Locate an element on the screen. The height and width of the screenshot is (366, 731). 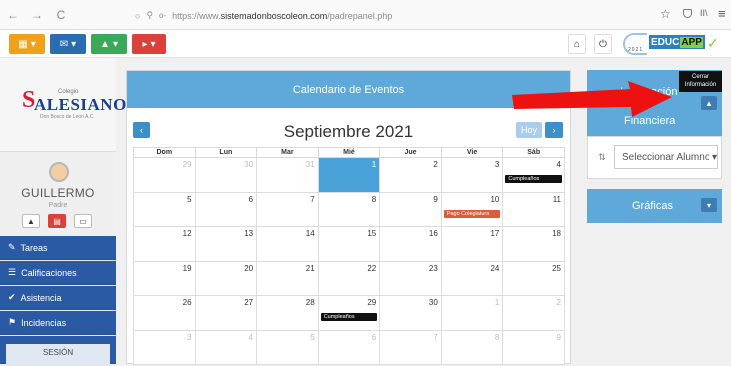
calendar-day-cell: 25 is located at coordinates (533, 278).